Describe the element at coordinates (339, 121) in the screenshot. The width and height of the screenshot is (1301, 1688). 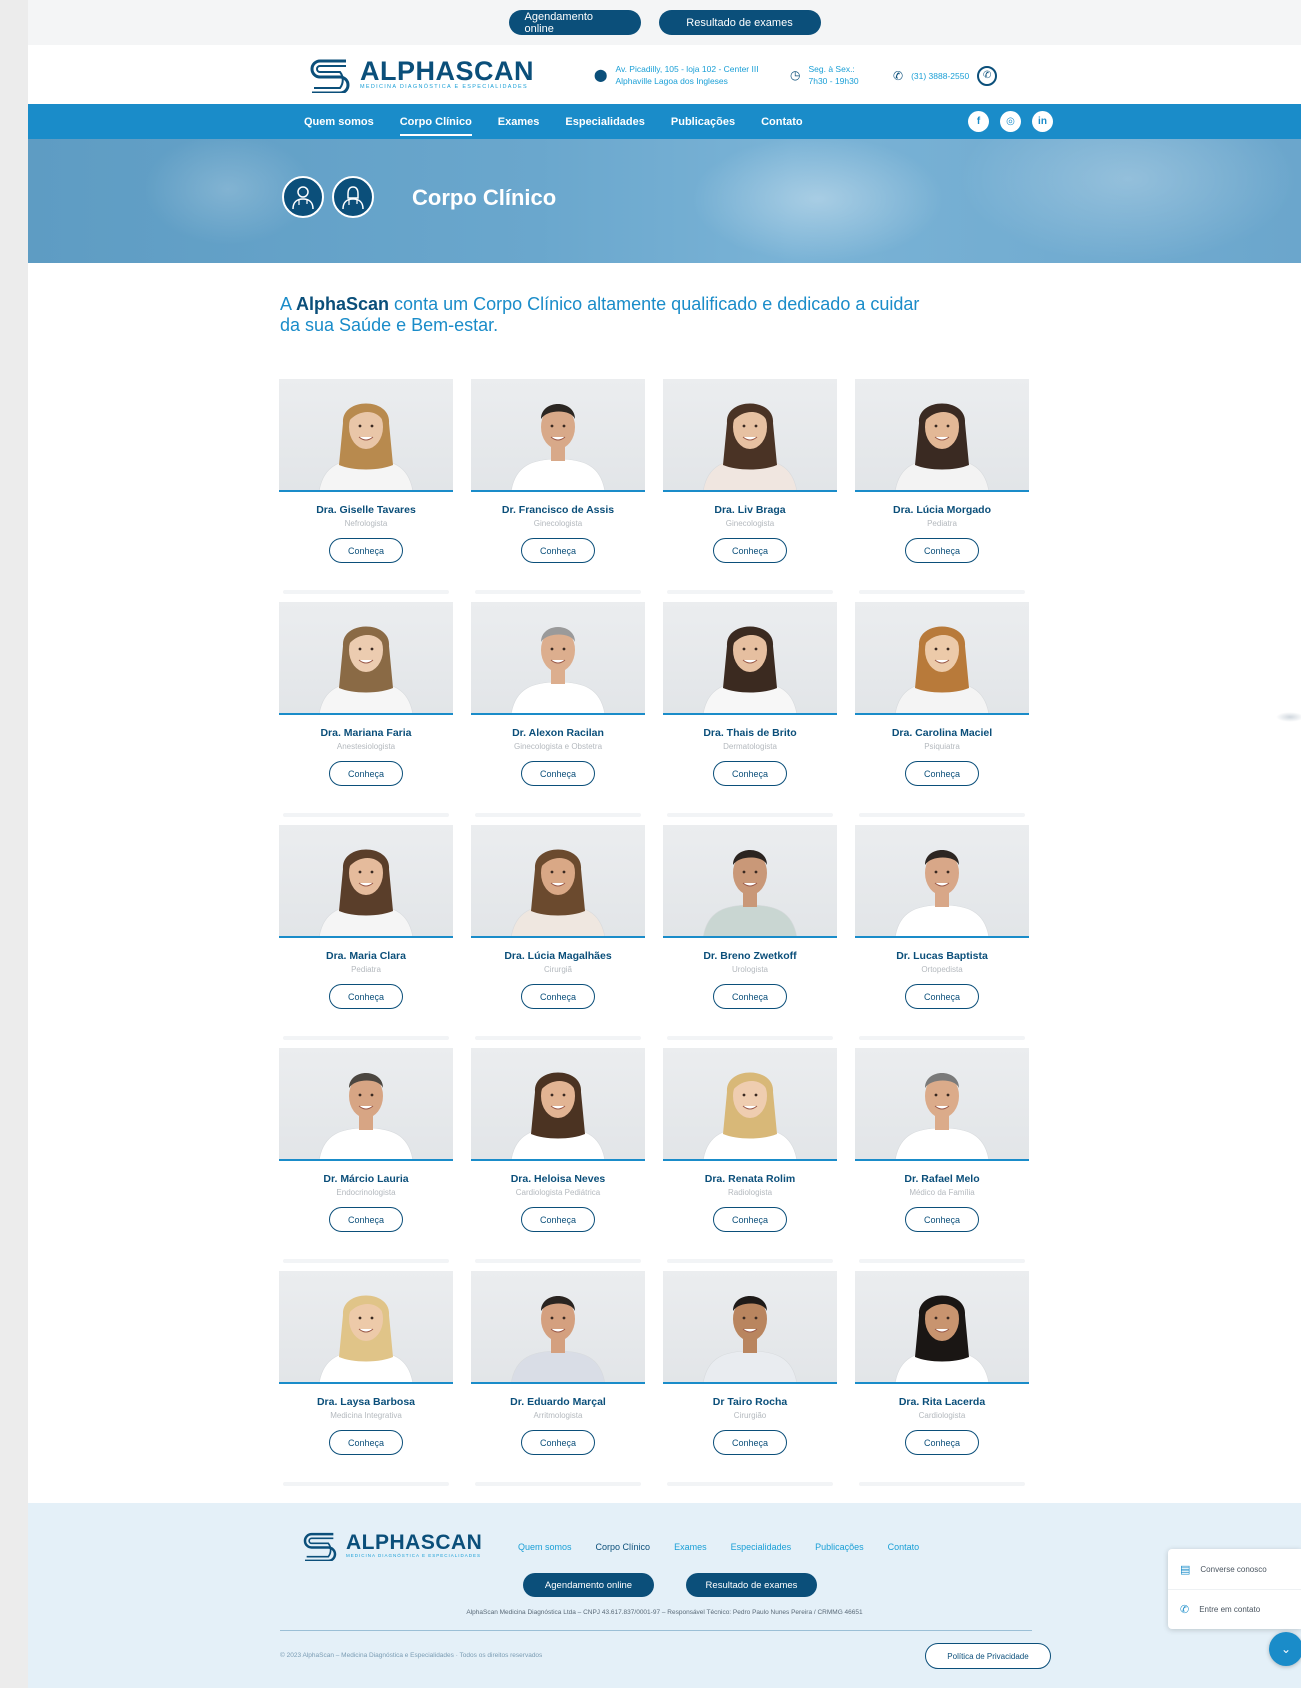
I see `nav-item-0: Quem somos` at that location.